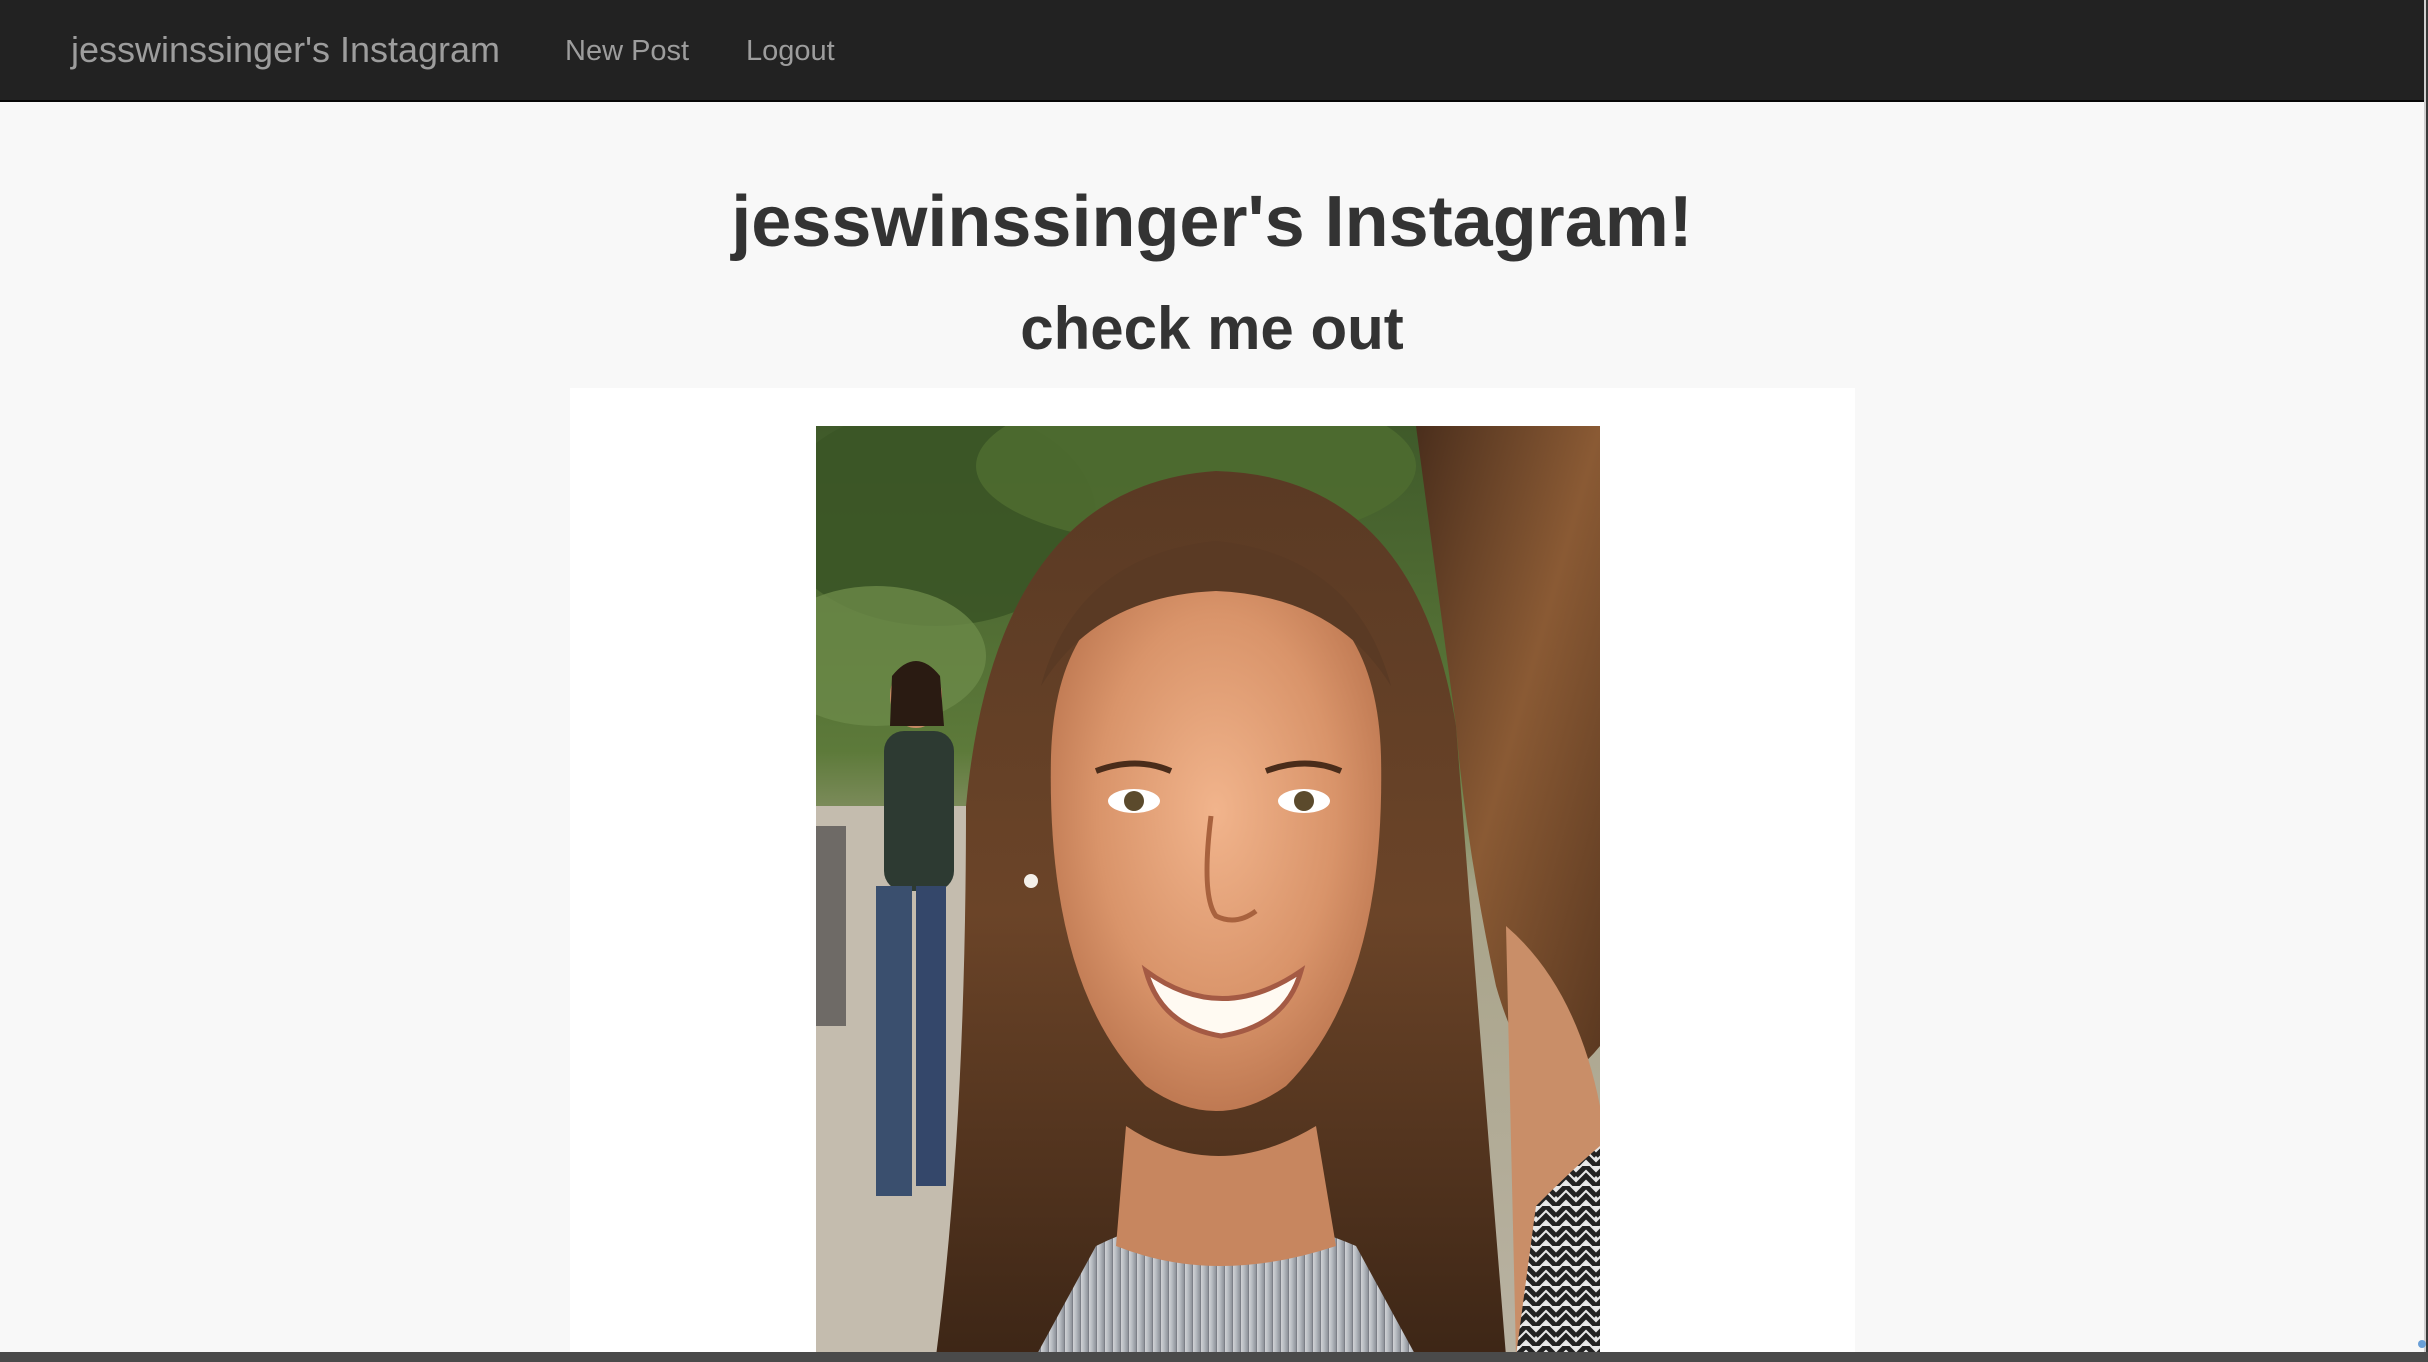  What do you see at coordinates (285, 50) in the screenshot?
I see `navbar-brand-link: jesswinssinger's Instagram` at bounding box center [285, 50].